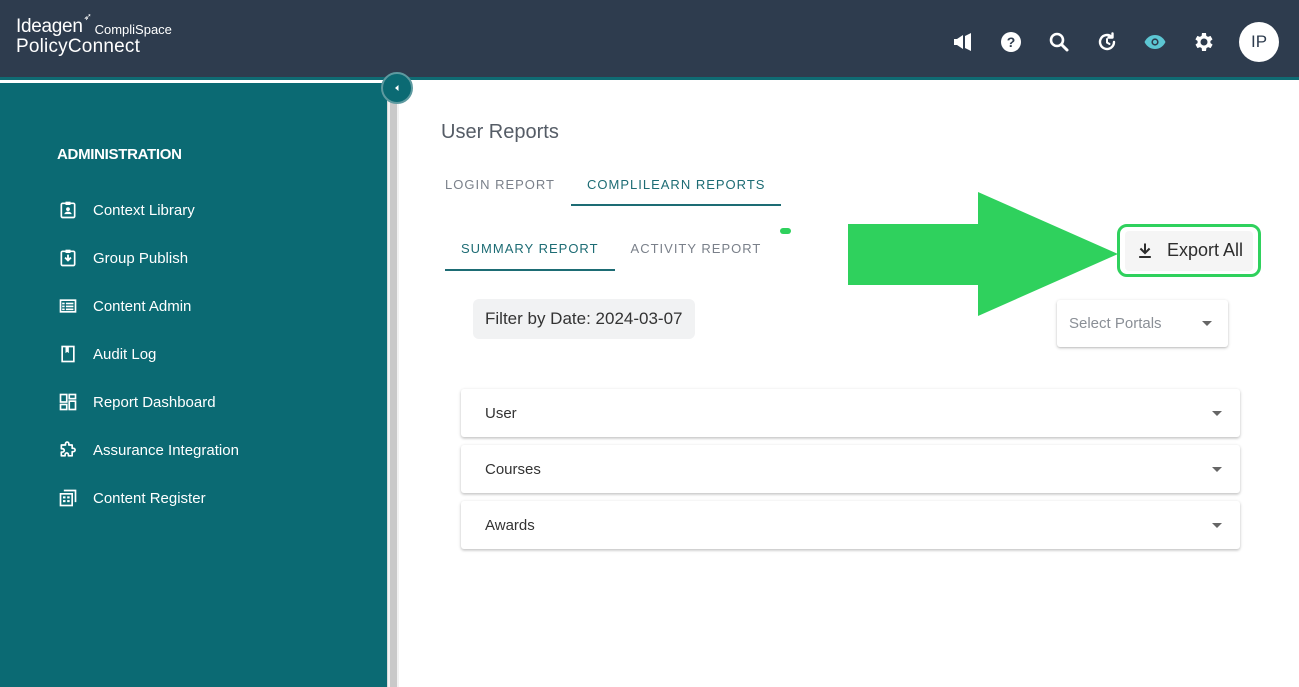 The height and width of the screenshot is (687, 1299). Describe the element at coordinates (68, 498) in the screenshot. I see `register-icon` at that location.